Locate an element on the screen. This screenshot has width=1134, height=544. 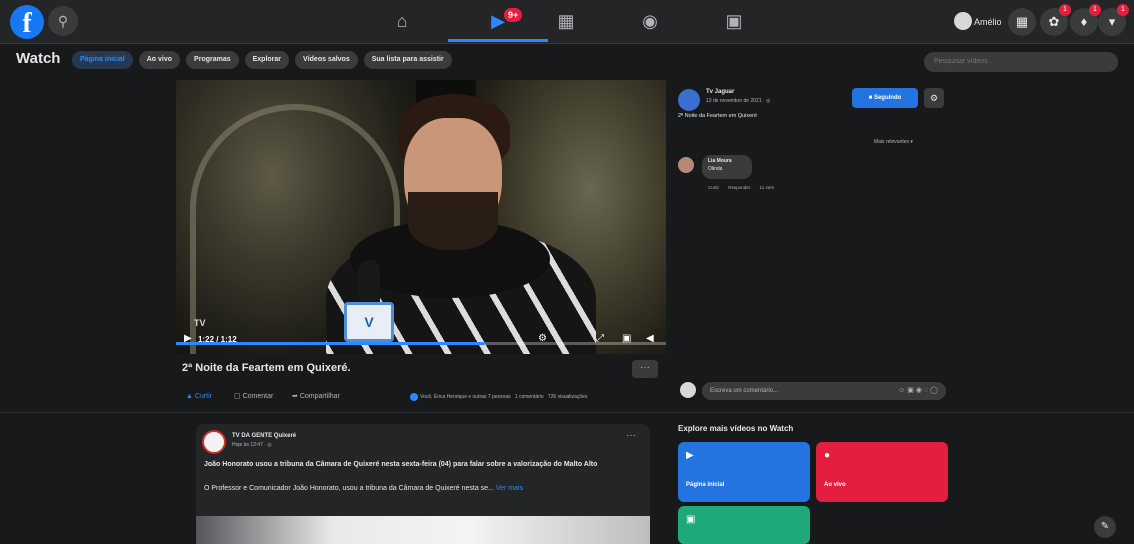
like-button: ▲ Curtir is located at coordinates (199, 397).